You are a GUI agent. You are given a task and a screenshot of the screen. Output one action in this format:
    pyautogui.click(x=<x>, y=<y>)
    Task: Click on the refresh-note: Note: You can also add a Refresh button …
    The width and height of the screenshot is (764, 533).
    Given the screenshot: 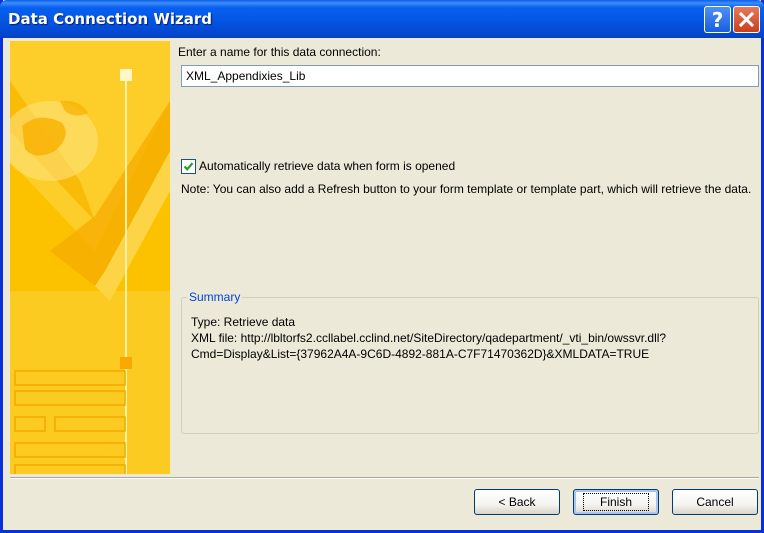 What is the action you would take?
    pyautogui.click(x=466, y=189)
    